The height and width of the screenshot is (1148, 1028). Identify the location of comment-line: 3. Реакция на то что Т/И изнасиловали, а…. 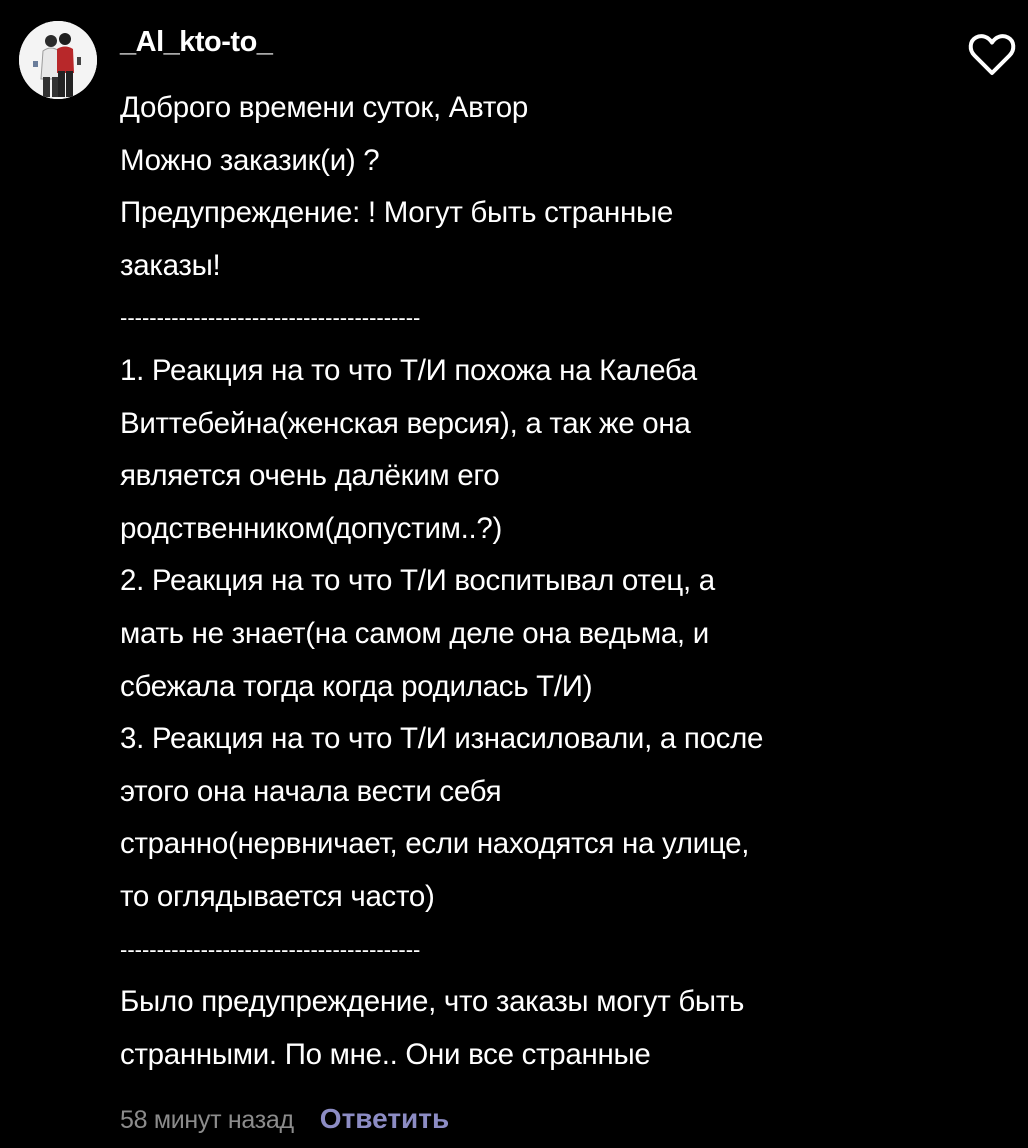
(442, 739).